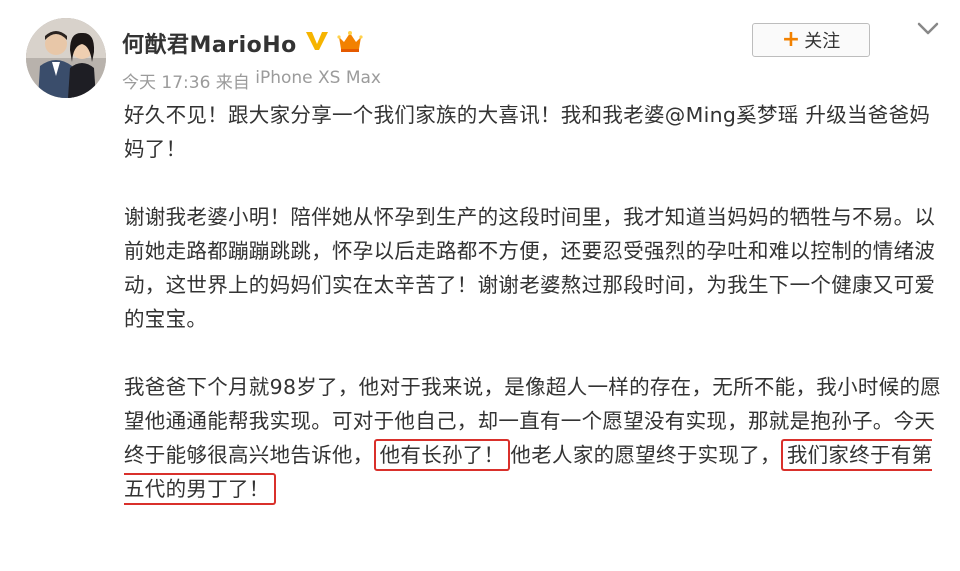  I want to click on avatar-photo, so click(66, 58).